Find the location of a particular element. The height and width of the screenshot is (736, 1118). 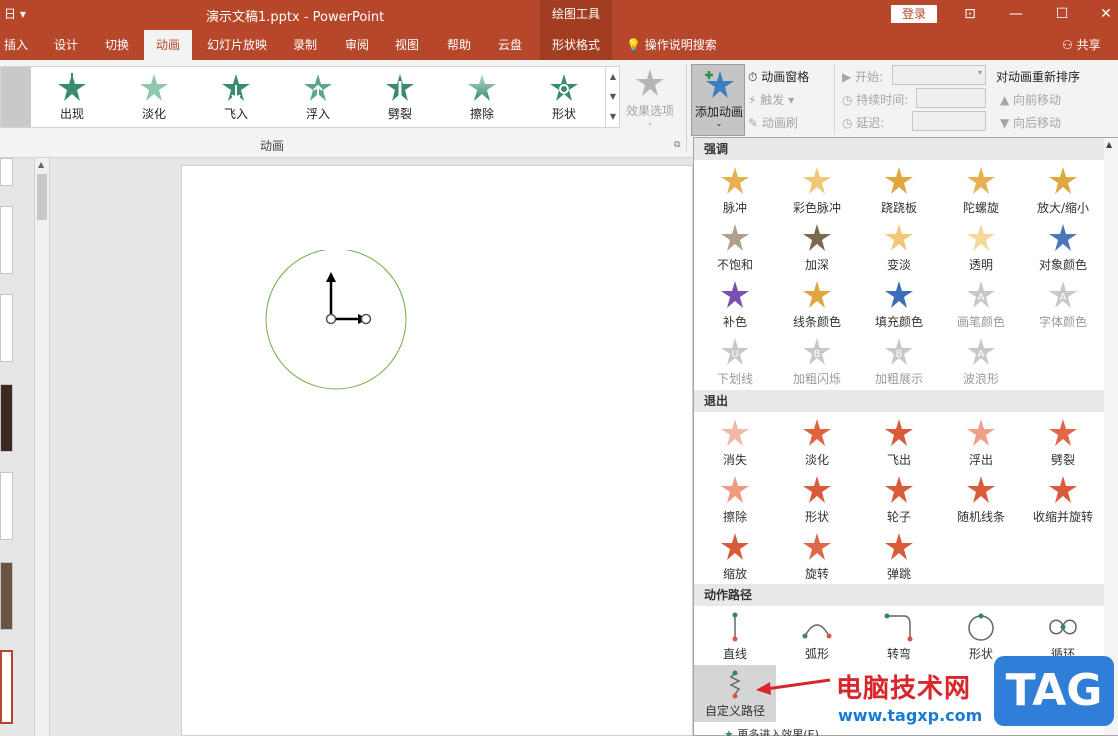

effect-item: 弹跳 is located at coordinates (899, 556).